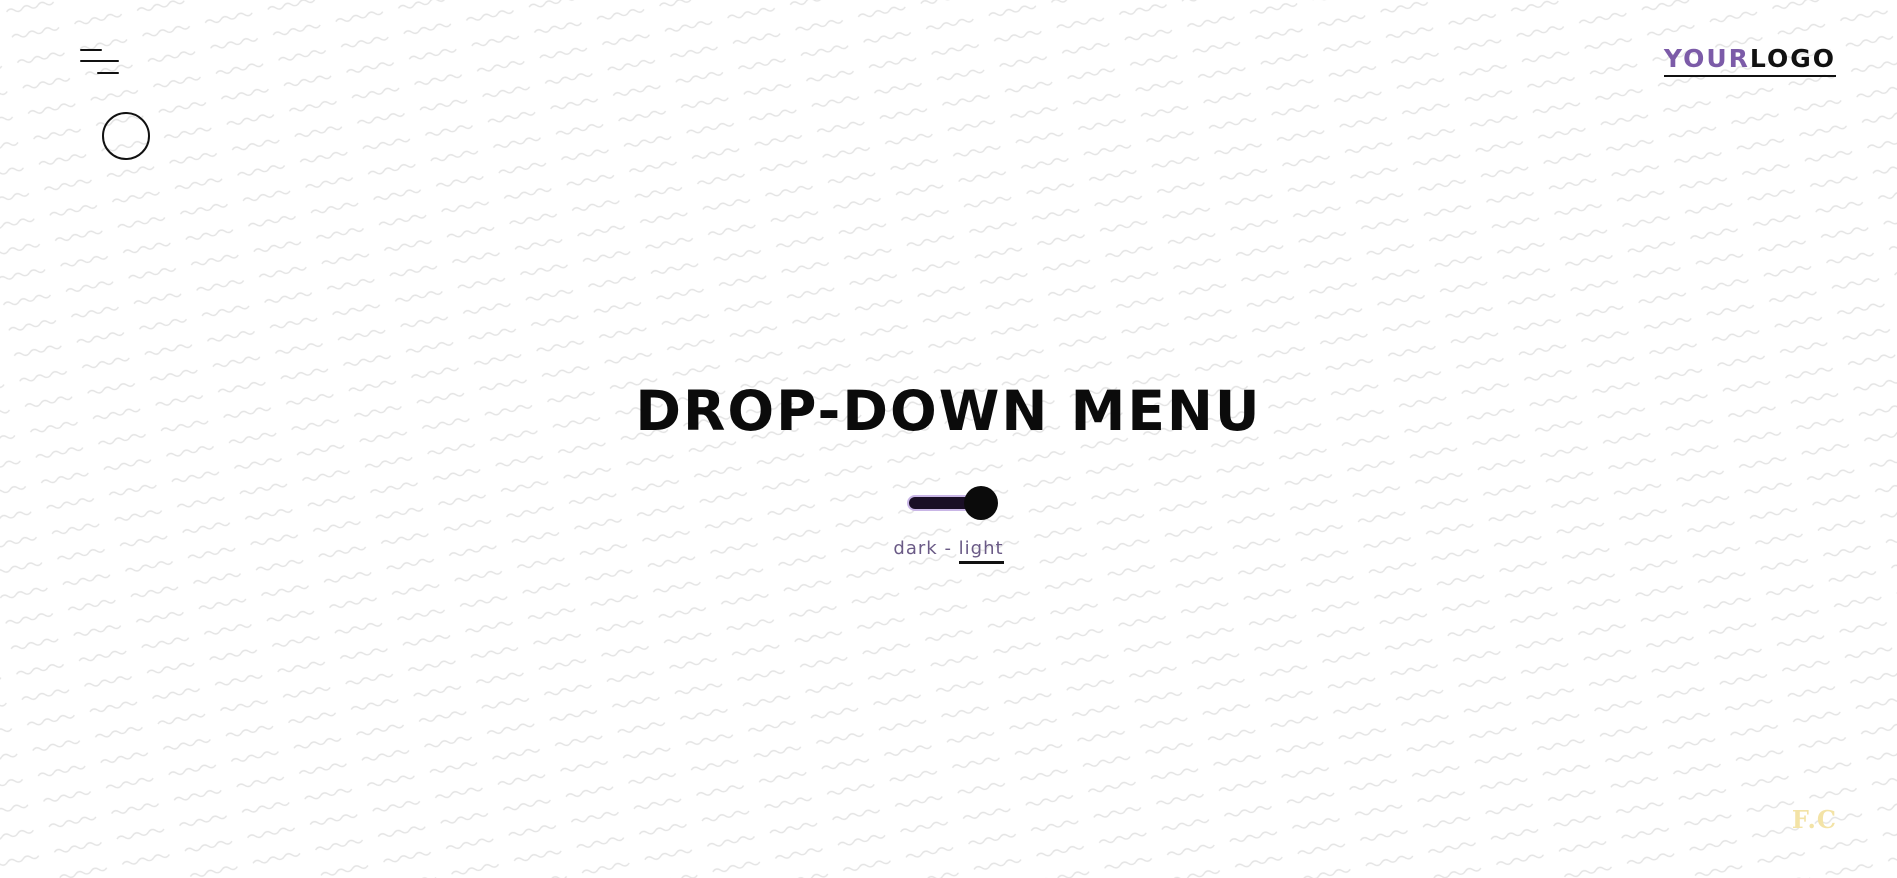 The width and height of the screenshot is (1897, 878). Describe the element at coordinates (954, 503) in the screenshot. I see `theme-toggle-switch` at that location.